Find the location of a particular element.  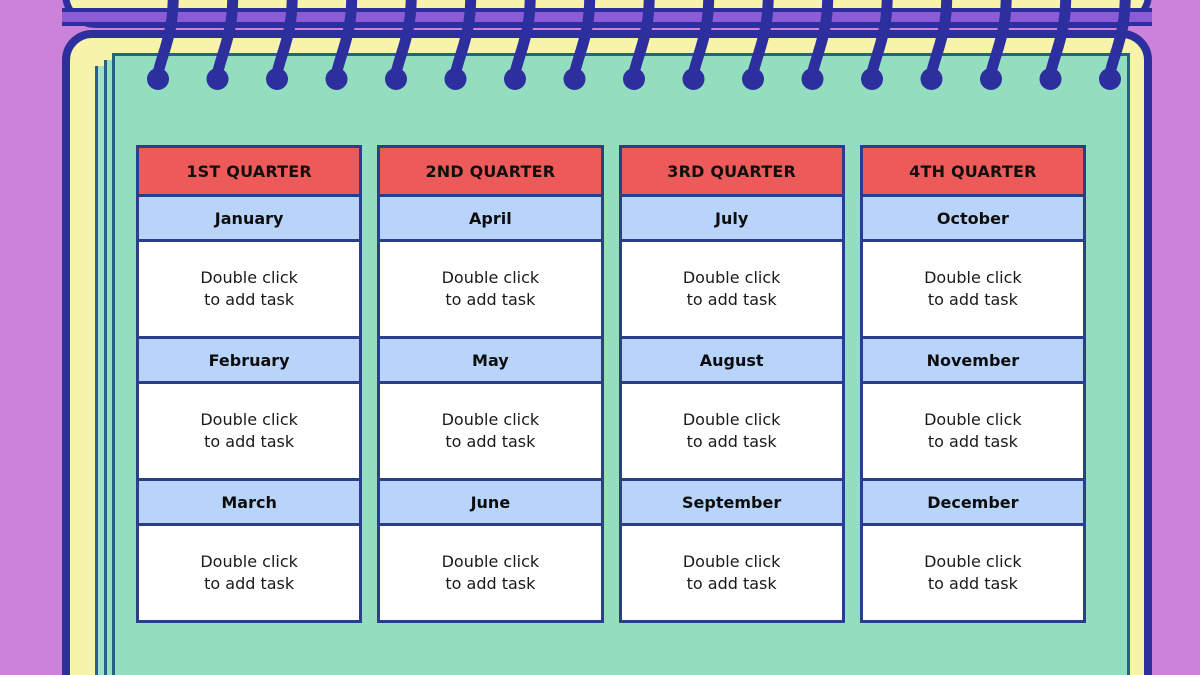

month-band: December is located at coordinates (972, 503).